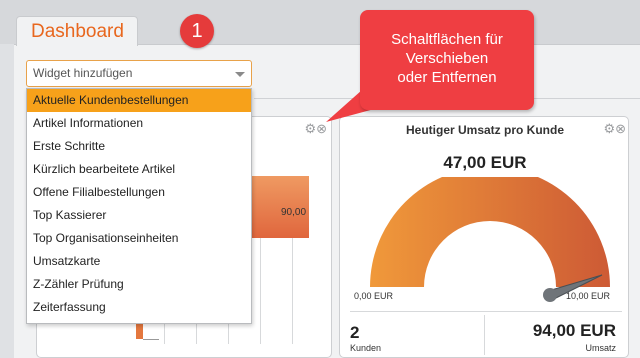  What do you see at coordinates (151, 339) in the screenshot?
I see `axis-tick` at bounding box center [151, 339].